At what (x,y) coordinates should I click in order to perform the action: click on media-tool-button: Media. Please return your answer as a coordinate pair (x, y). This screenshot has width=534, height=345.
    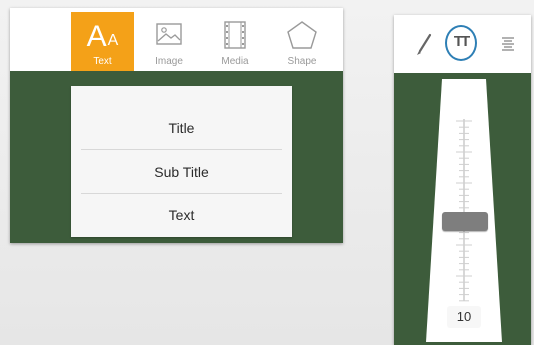
    Looking at the image, I should click on (235, 41).